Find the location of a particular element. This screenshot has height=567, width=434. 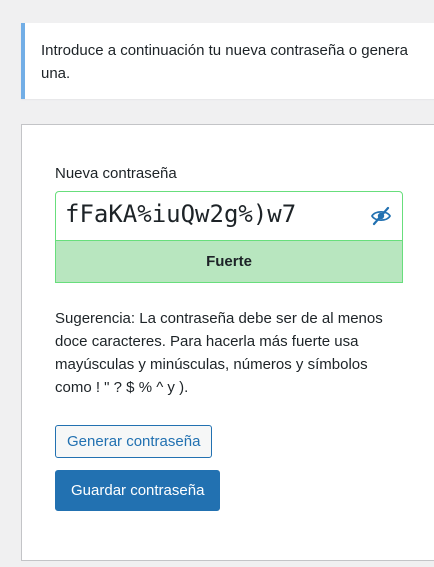

password-strength-meter: Fuerte is located at coordinates (229, 262).